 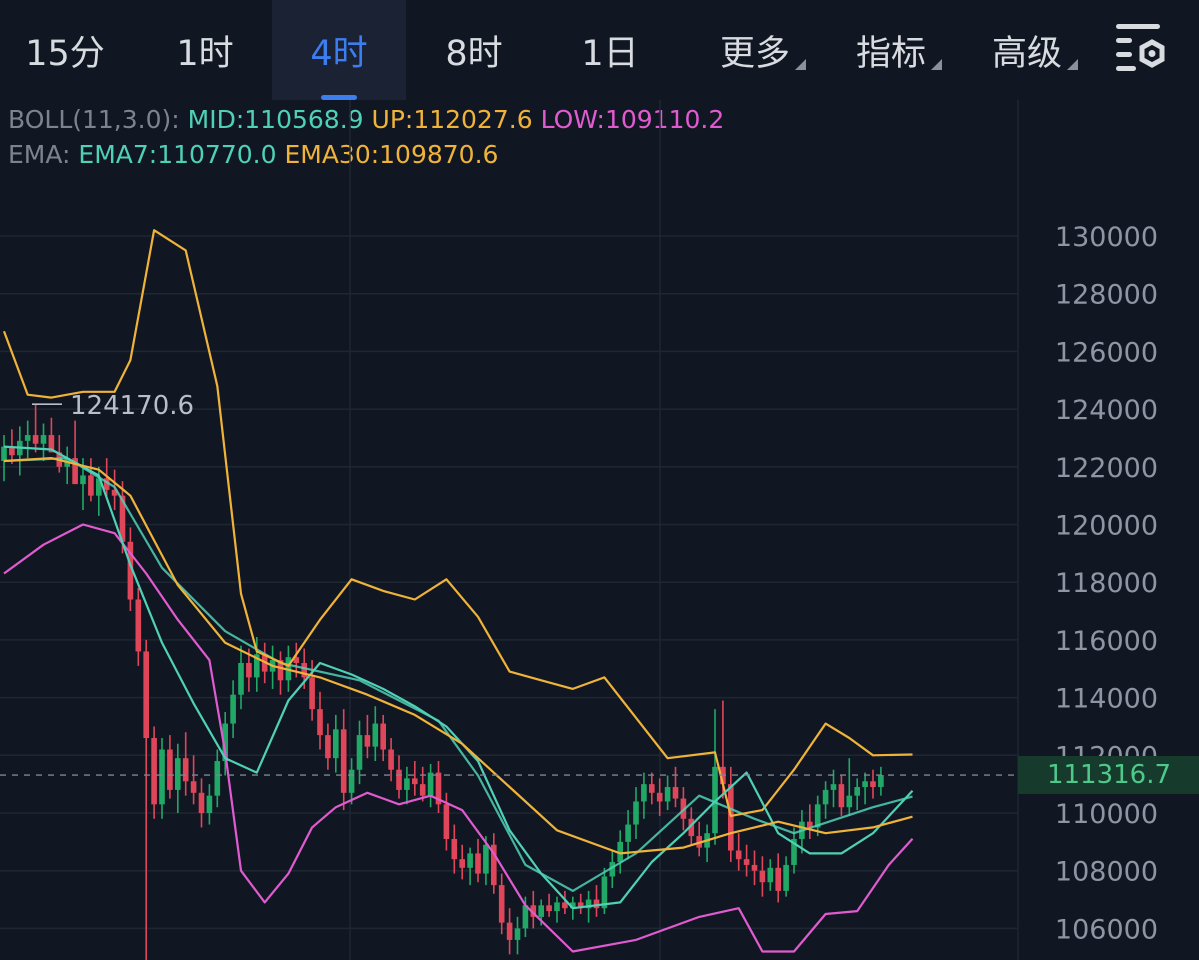 I want to click on chart-settings-button, so click(x=1140, y=48).